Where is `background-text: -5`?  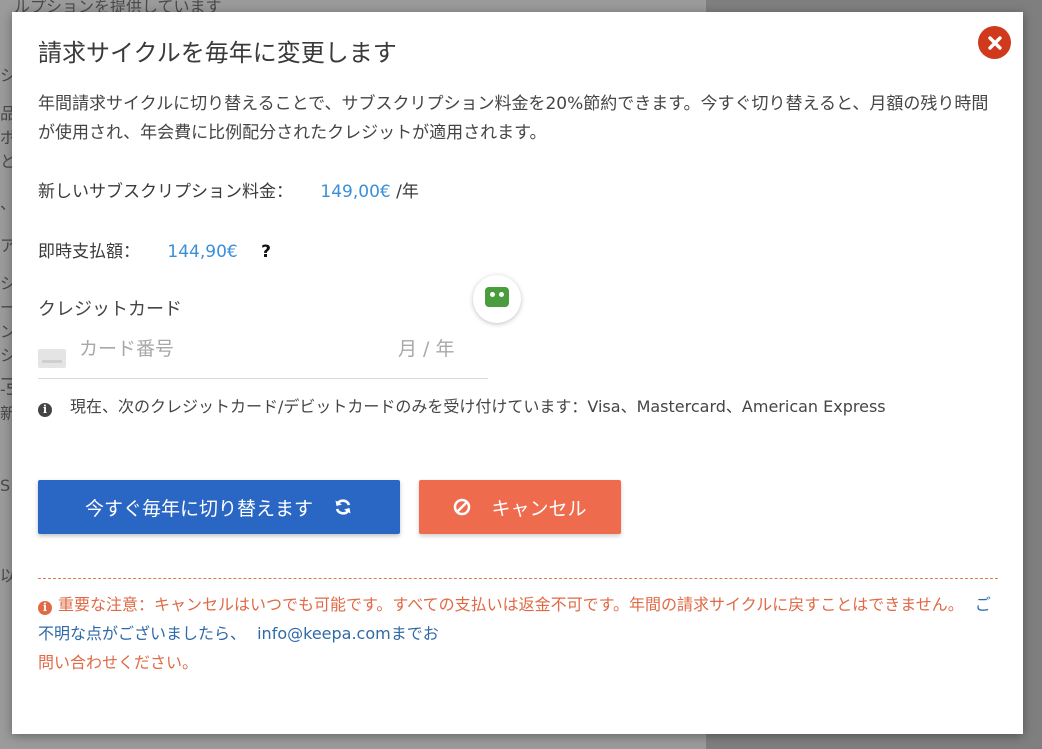 background-text: -5 is located at coordinates (6, 389).